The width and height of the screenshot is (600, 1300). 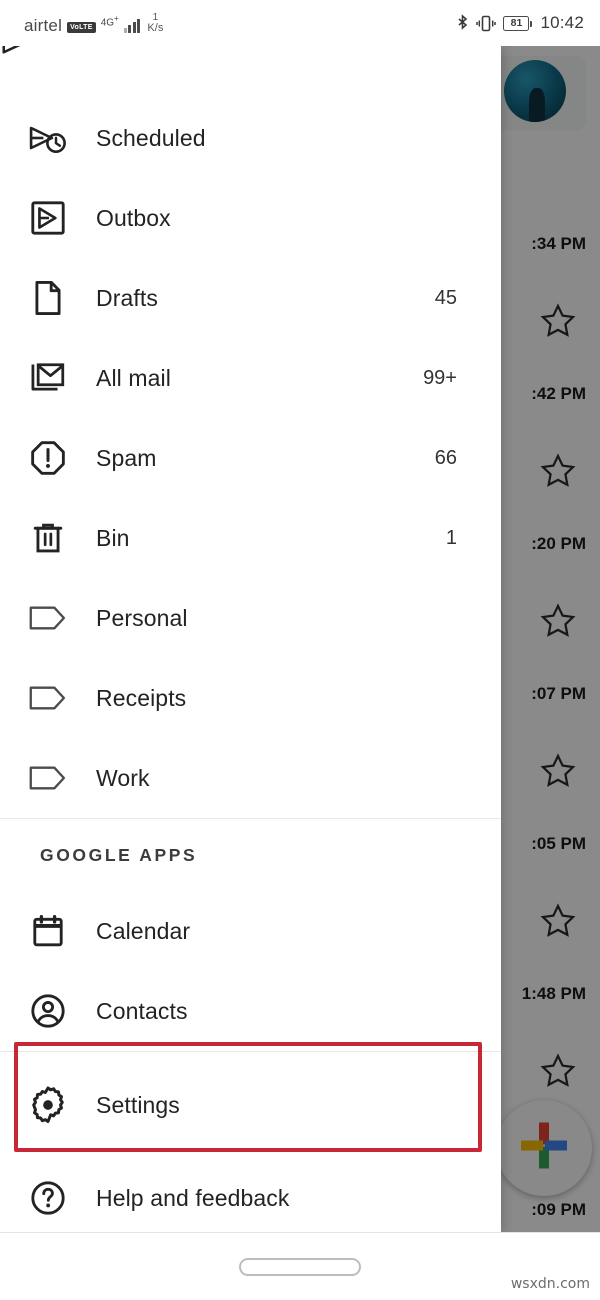 I want to click on sidebar-item-label: Spam, so click(x=126, y=457).